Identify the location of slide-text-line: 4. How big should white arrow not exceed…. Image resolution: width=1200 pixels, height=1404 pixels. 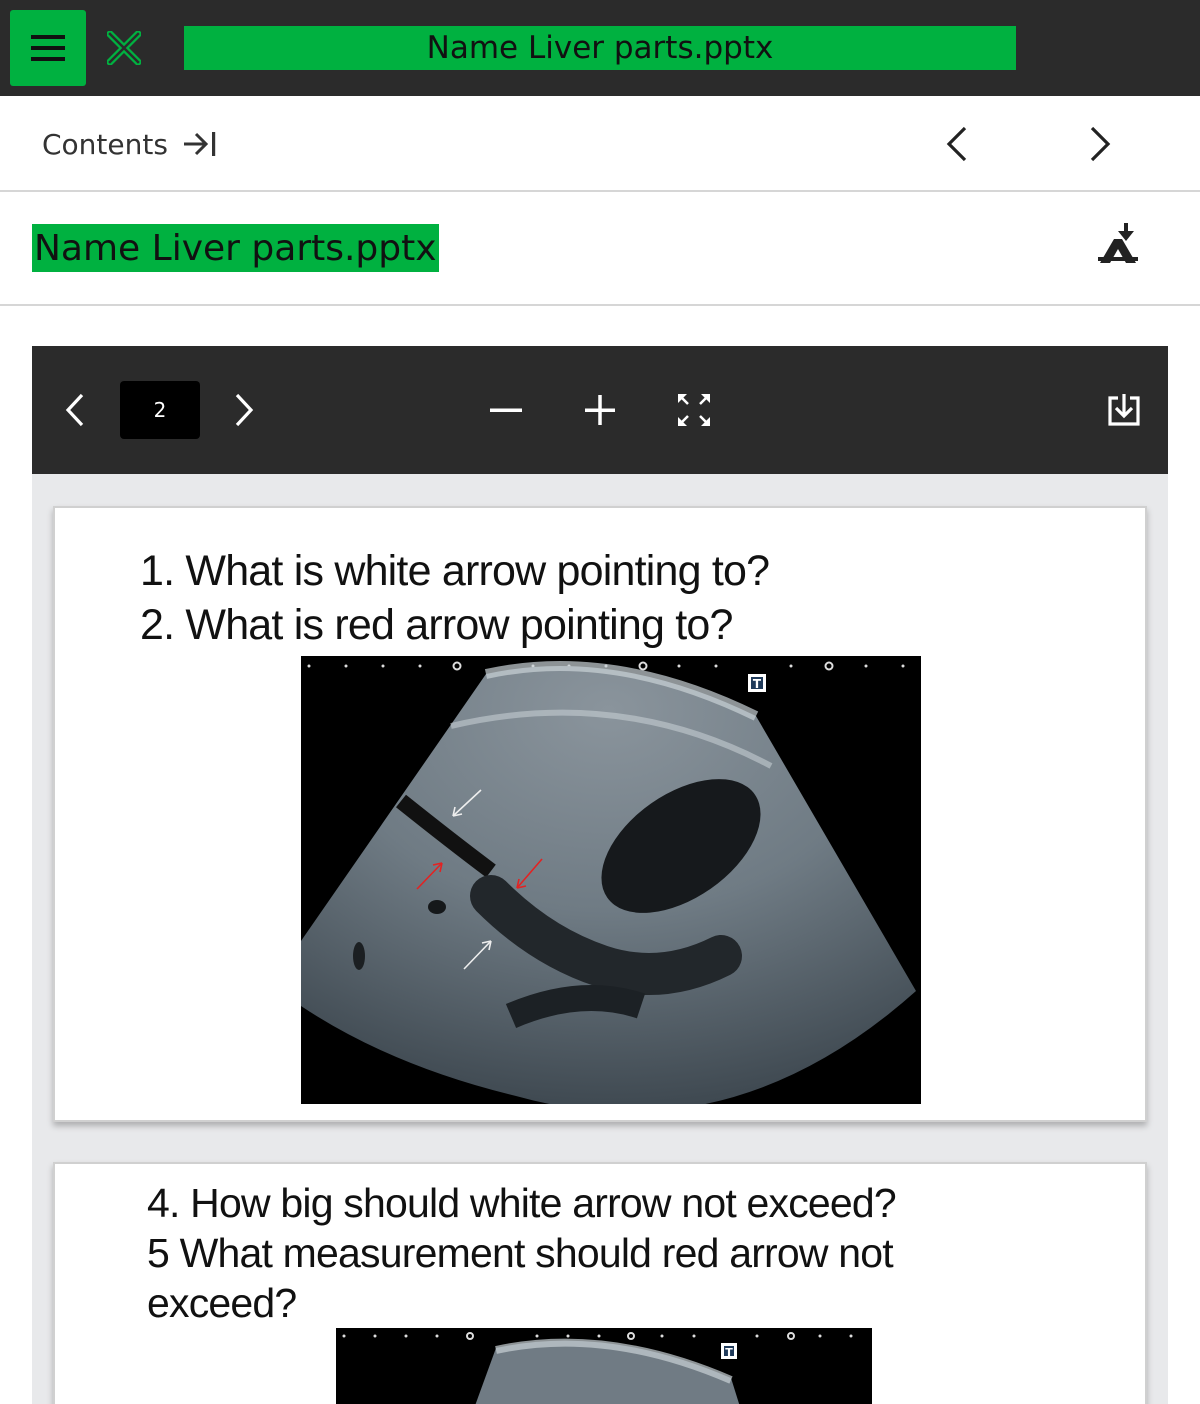
(522, 1203).